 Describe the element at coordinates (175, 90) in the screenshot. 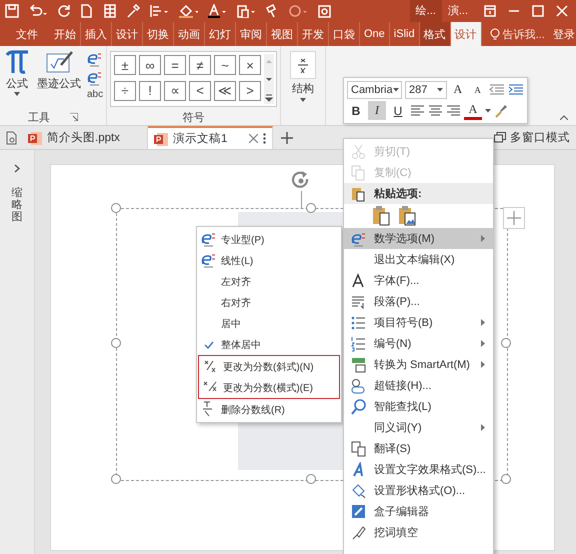

I see `symbol-button: ∝` at that location.